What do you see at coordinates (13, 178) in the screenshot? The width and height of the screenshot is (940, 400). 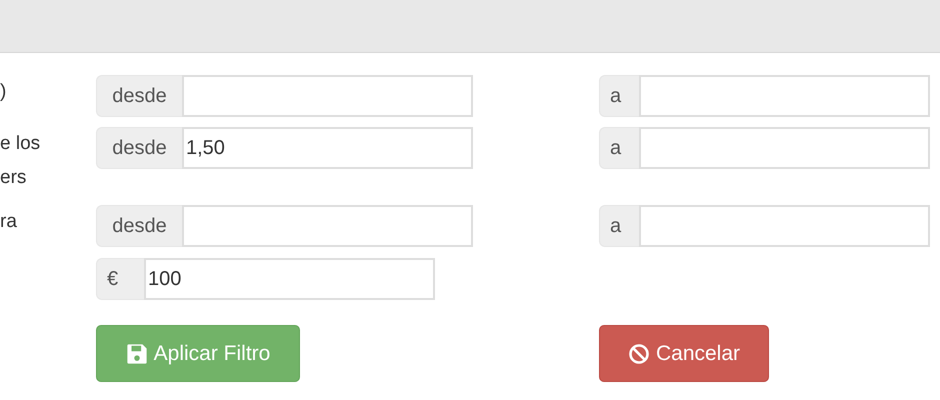 I see `field-label: ers` at bounding box center [13, 178].